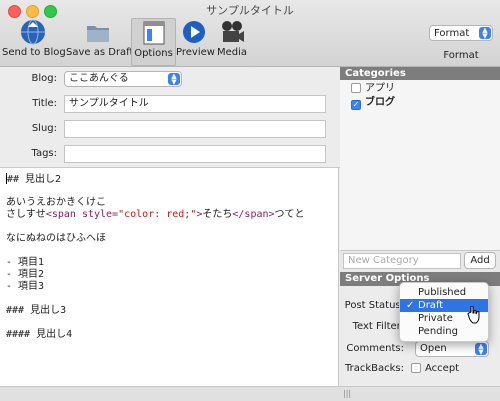 This screenshot has width=500, height=401. Describe the element at coordinates (380, 88) in the screenshot. I see `category-label: アプリ` at that location.